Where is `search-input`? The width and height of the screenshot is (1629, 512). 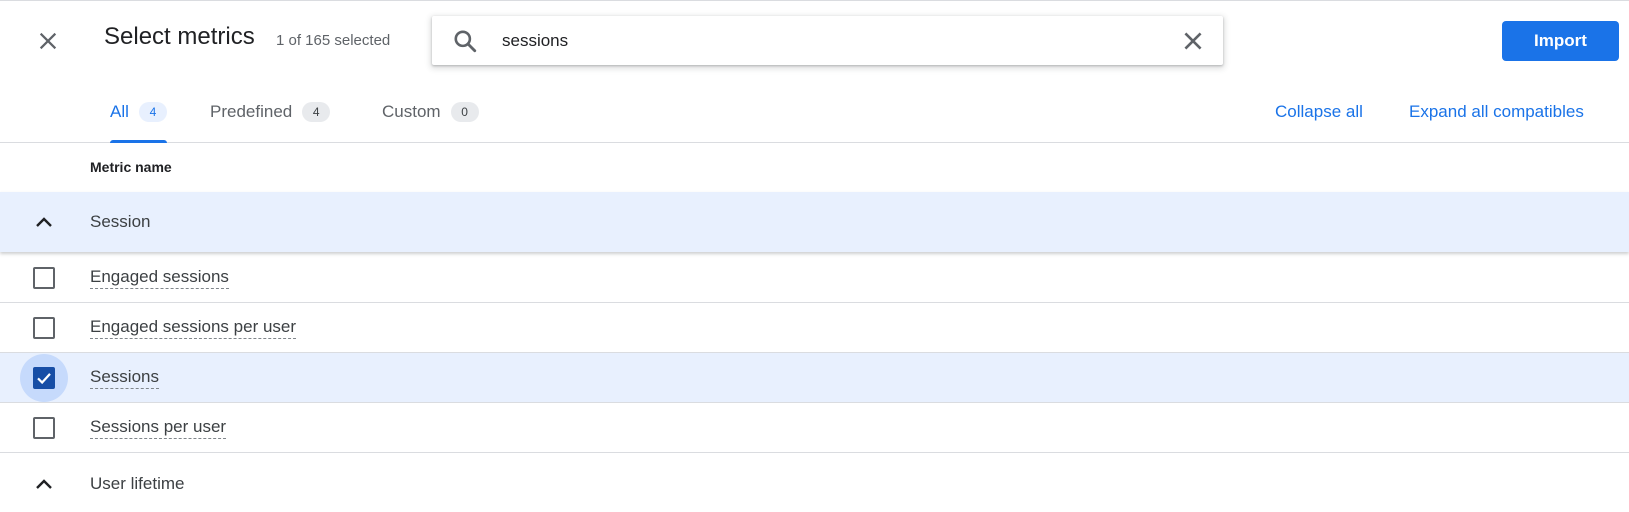 search-input is located at coordinates (822, 41).